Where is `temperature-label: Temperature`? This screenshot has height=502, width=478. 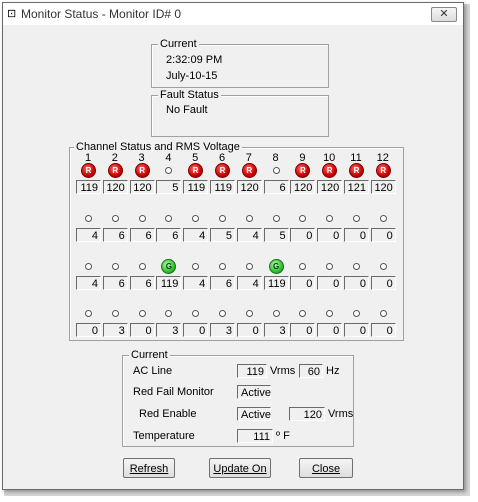 temperature-label: Temperature is located at coordinates (164, 436).